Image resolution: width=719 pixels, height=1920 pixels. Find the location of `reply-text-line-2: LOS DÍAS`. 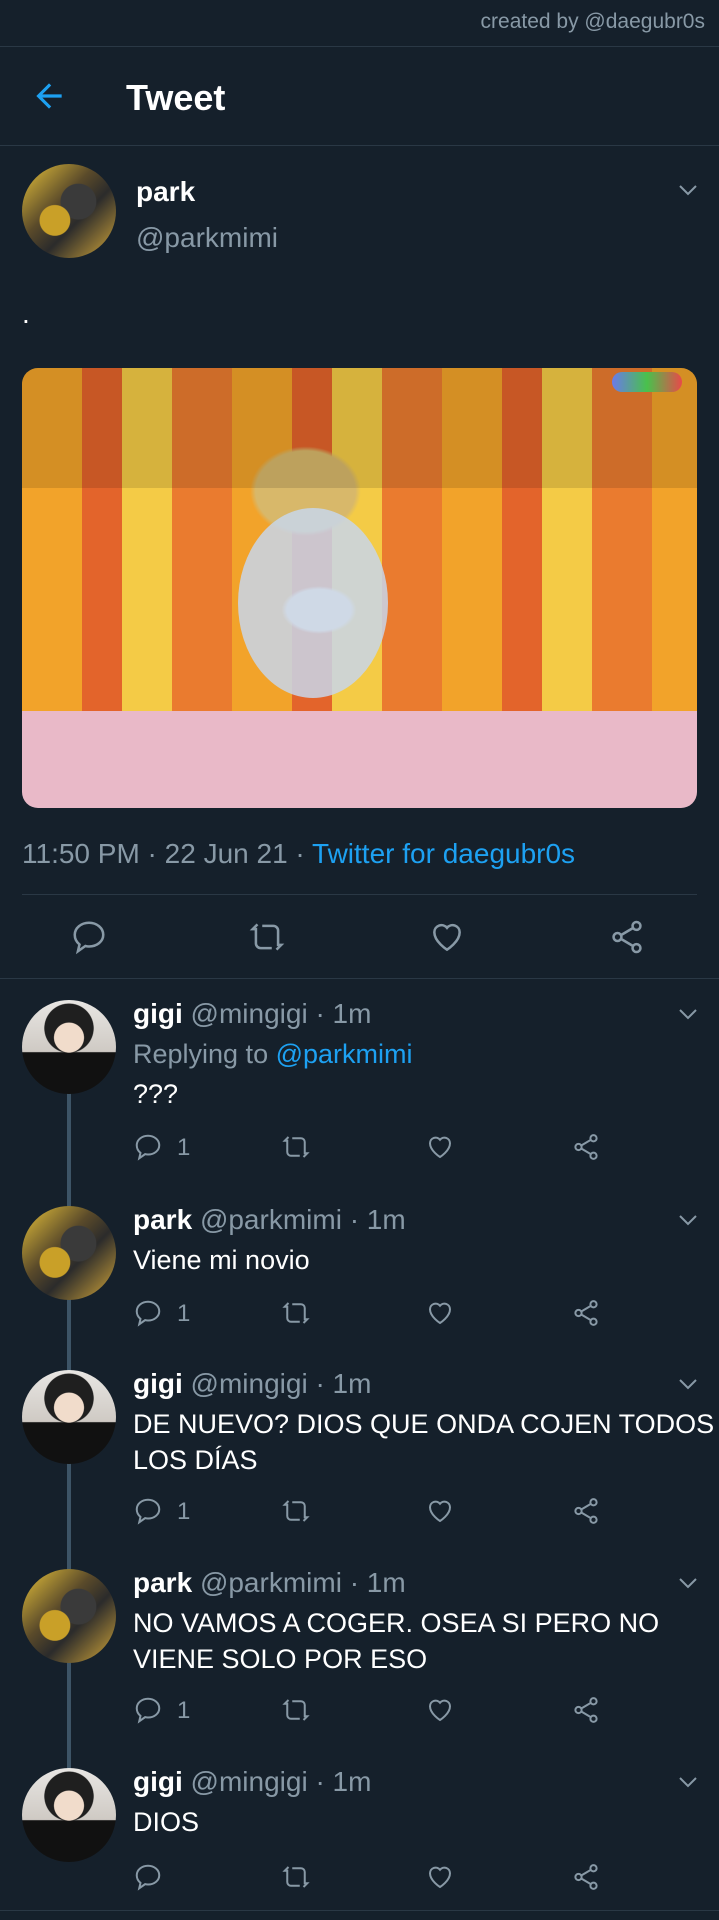

reply-text-line-2: LOS DÍAS is located at coordinates (195, 1460).